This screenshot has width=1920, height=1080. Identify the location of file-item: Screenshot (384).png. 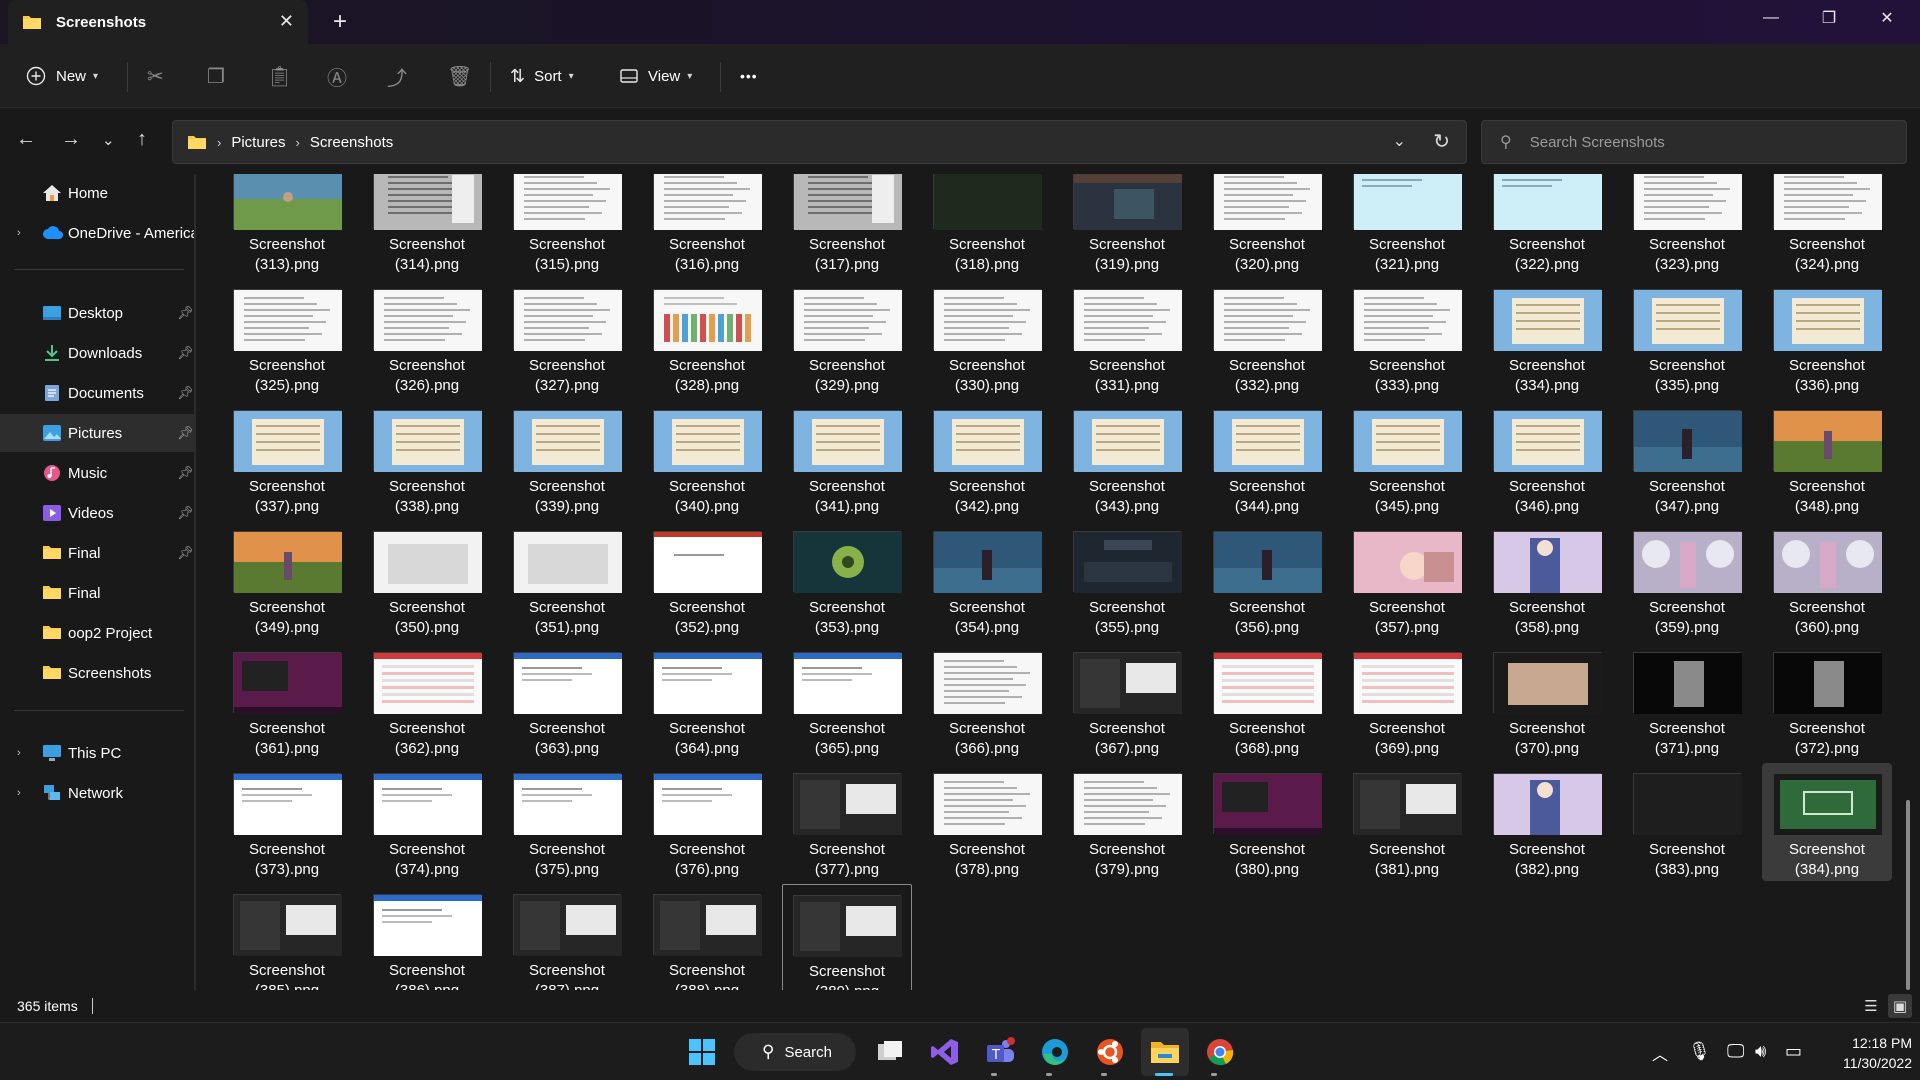
(1827, 822).